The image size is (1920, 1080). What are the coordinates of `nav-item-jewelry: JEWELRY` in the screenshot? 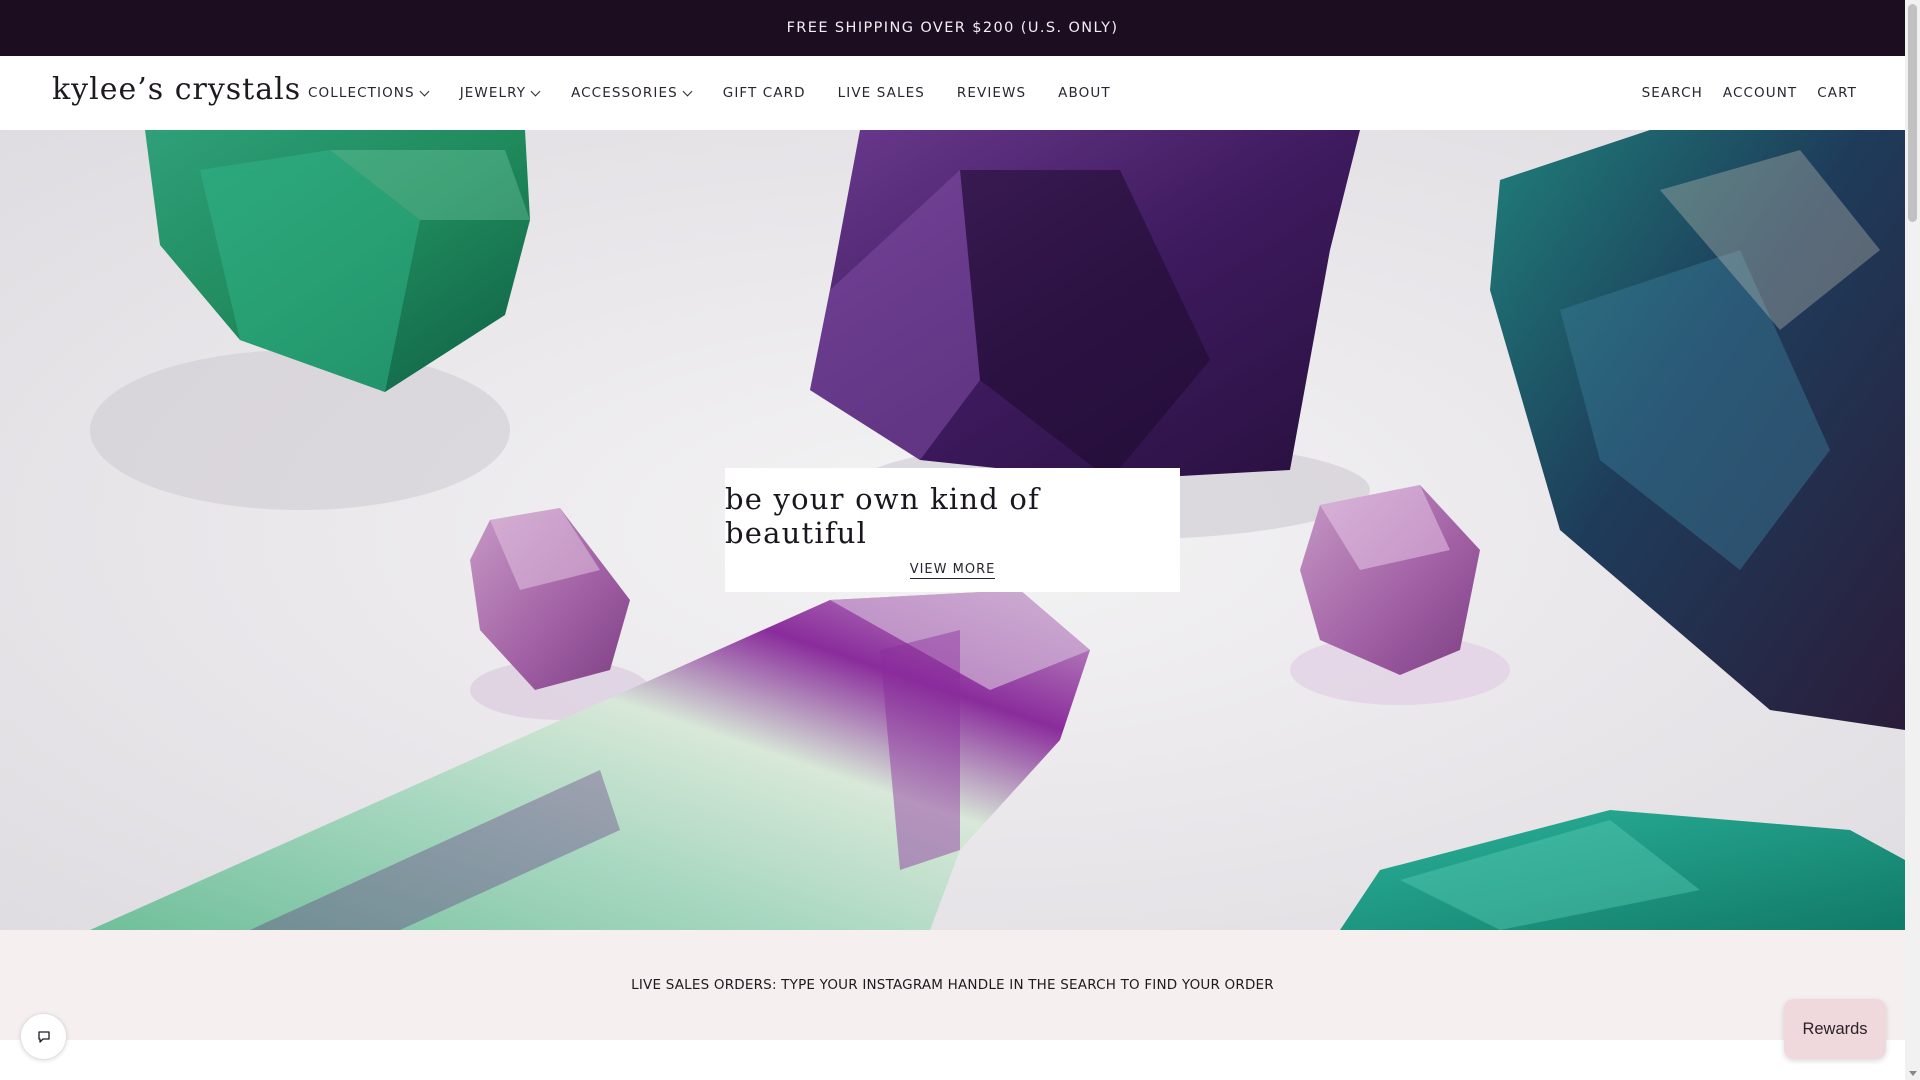 It's located at (500, 93).